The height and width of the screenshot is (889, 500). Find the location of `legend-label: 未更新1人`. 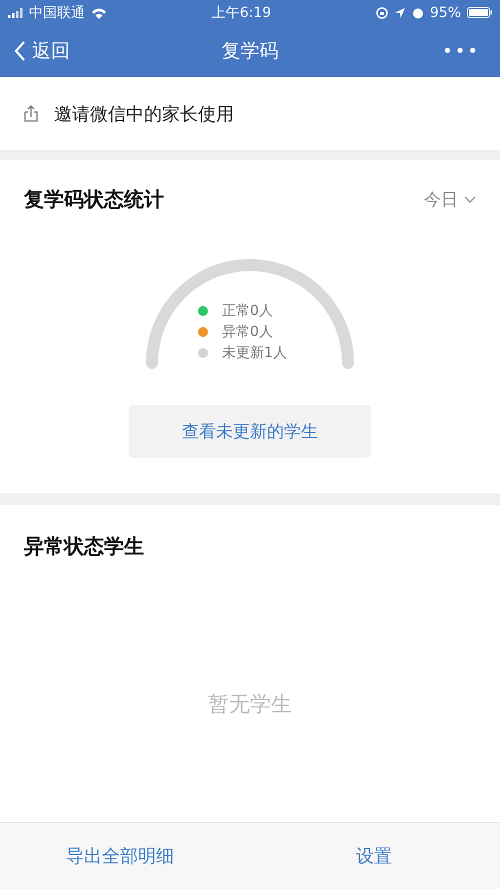

legend-label: 未更新1人 is located at coordinates (254, 353).